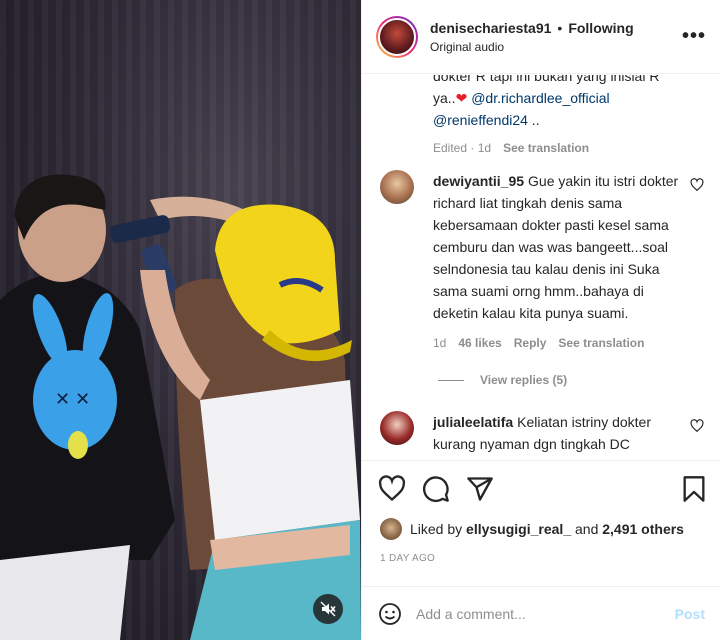  Describe the element at coordinates (490, 28) in the screenshot. I see `author-username: denisechariesta91` at that location.